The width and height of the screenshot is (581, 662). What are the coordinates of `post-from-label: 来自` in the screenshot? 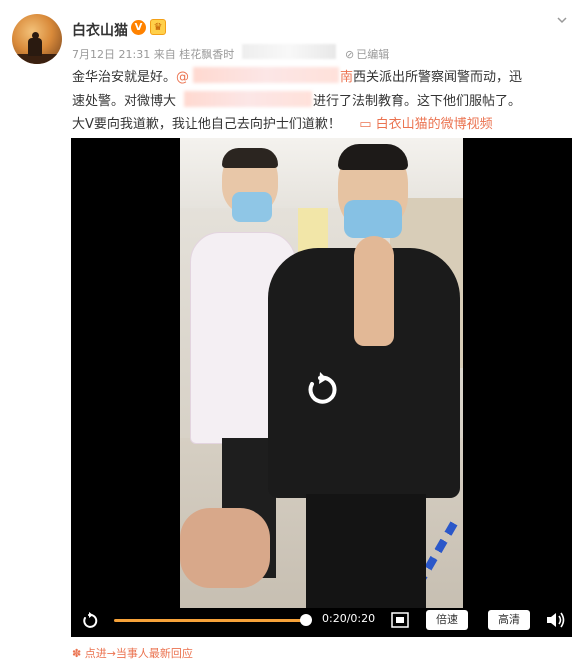 It's located at (164, 54).